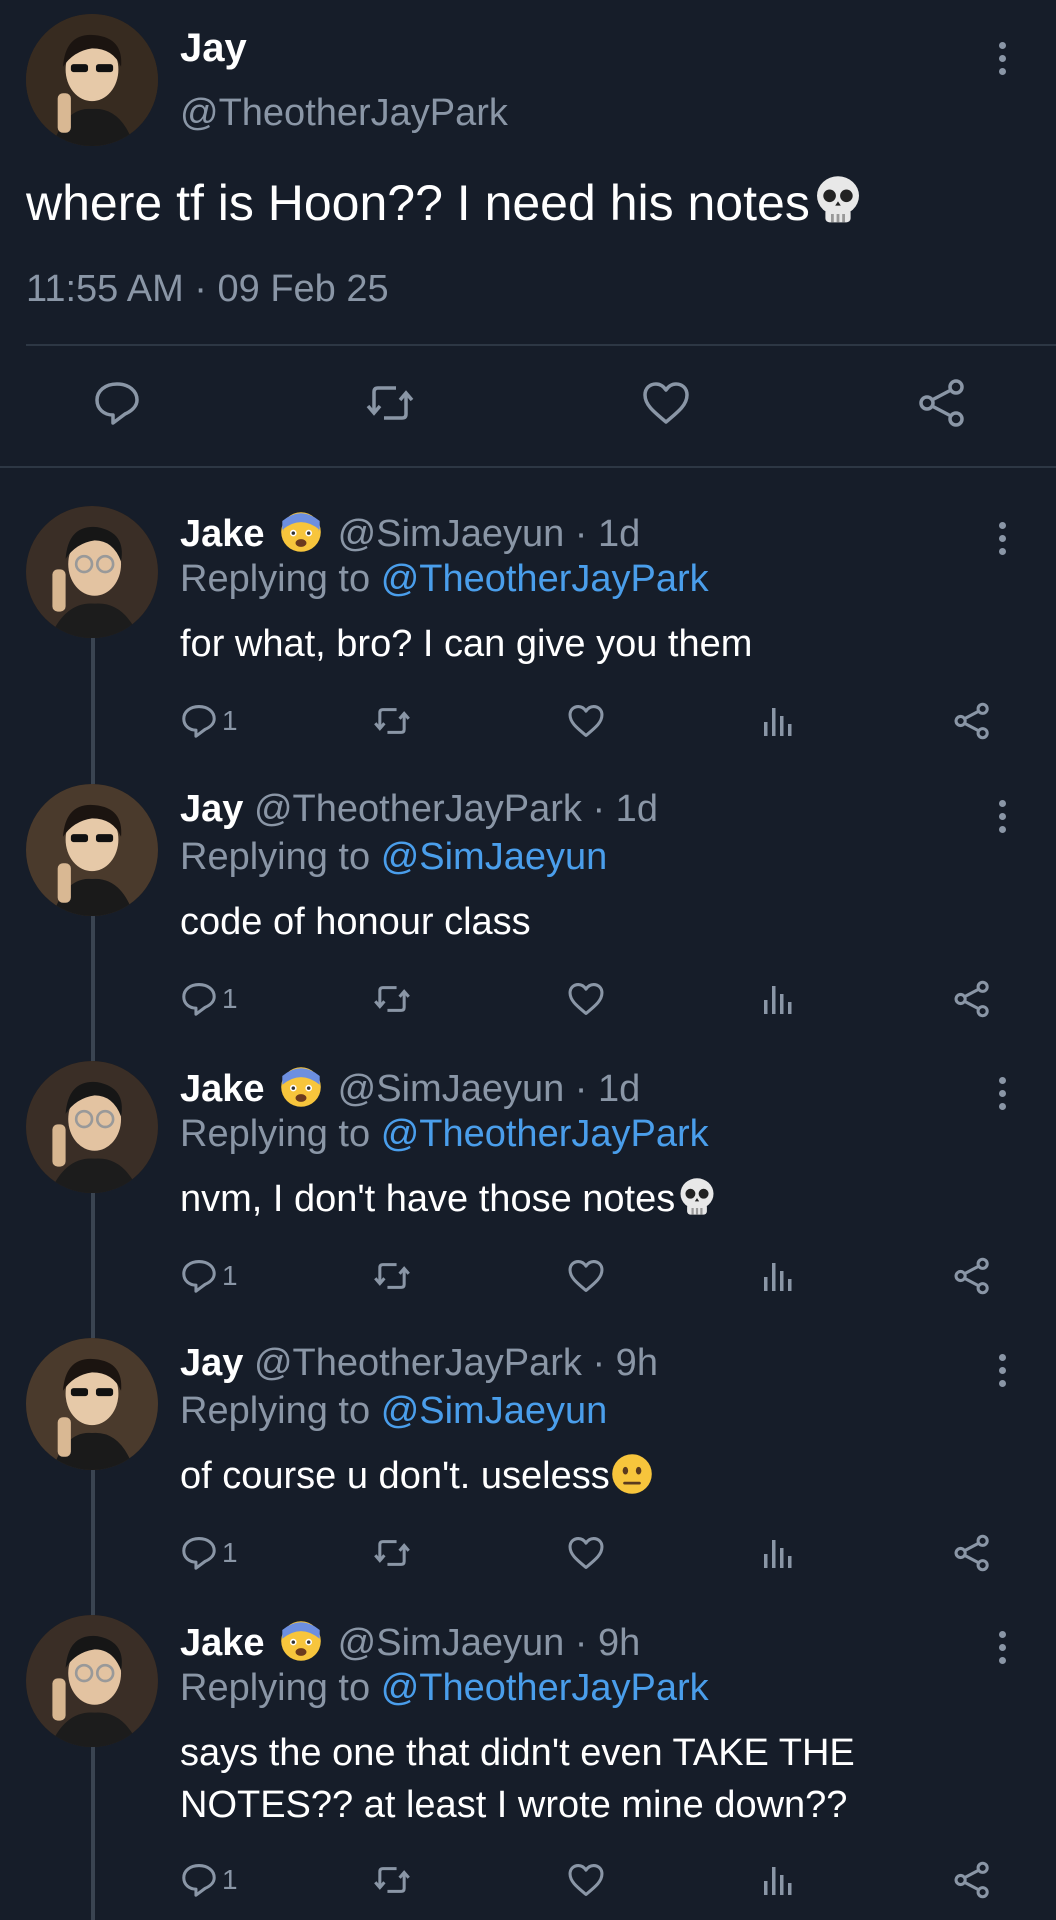 The image size is (1056, 1920). I want to click on reply-text: nvm, I don't have those notes, so click(590, 1199).